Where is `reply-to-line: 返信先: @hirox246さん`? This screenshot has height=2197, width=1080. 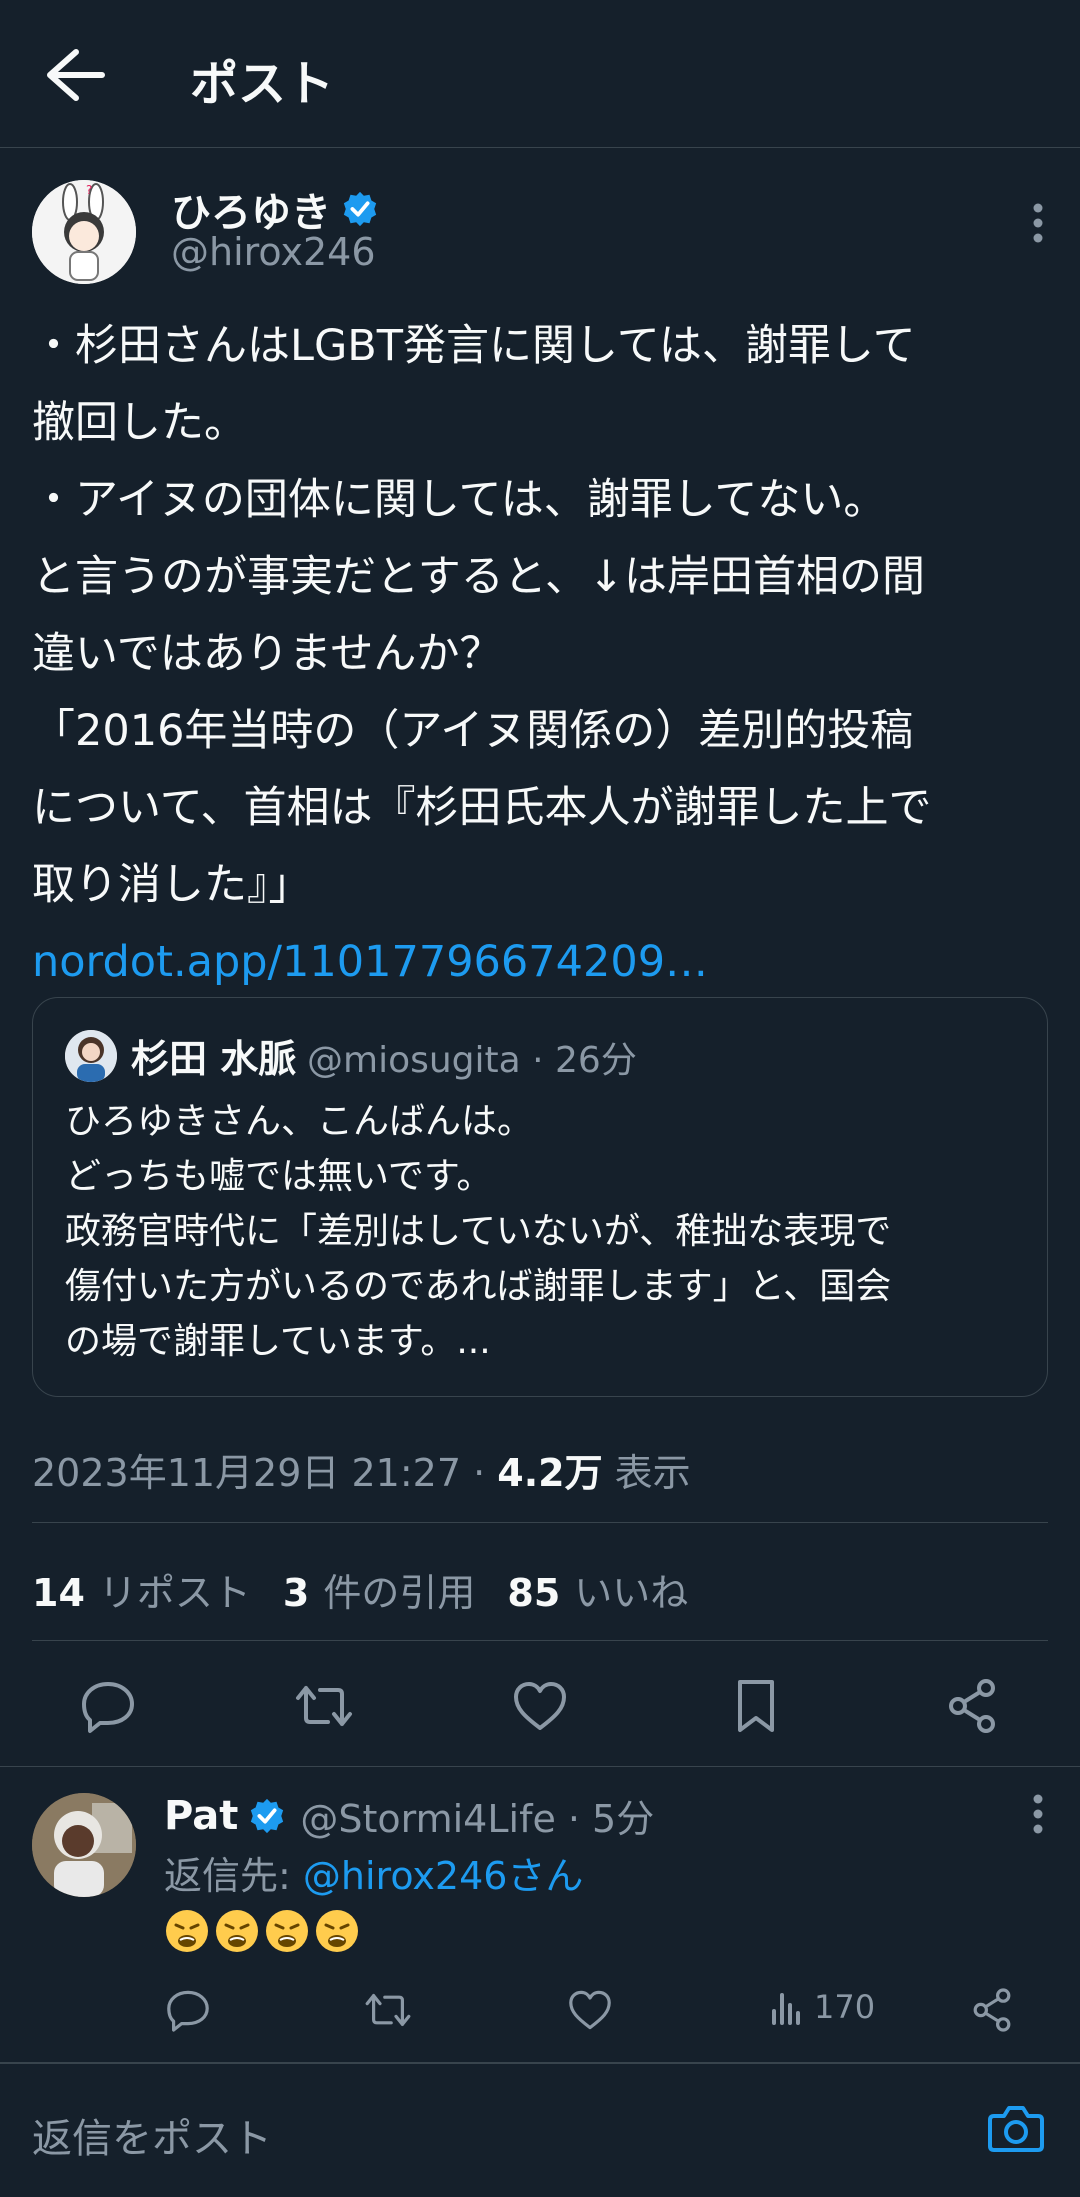 reply-to-line: 返信先: @hirox246さん is located at coordinates (374, 1876).